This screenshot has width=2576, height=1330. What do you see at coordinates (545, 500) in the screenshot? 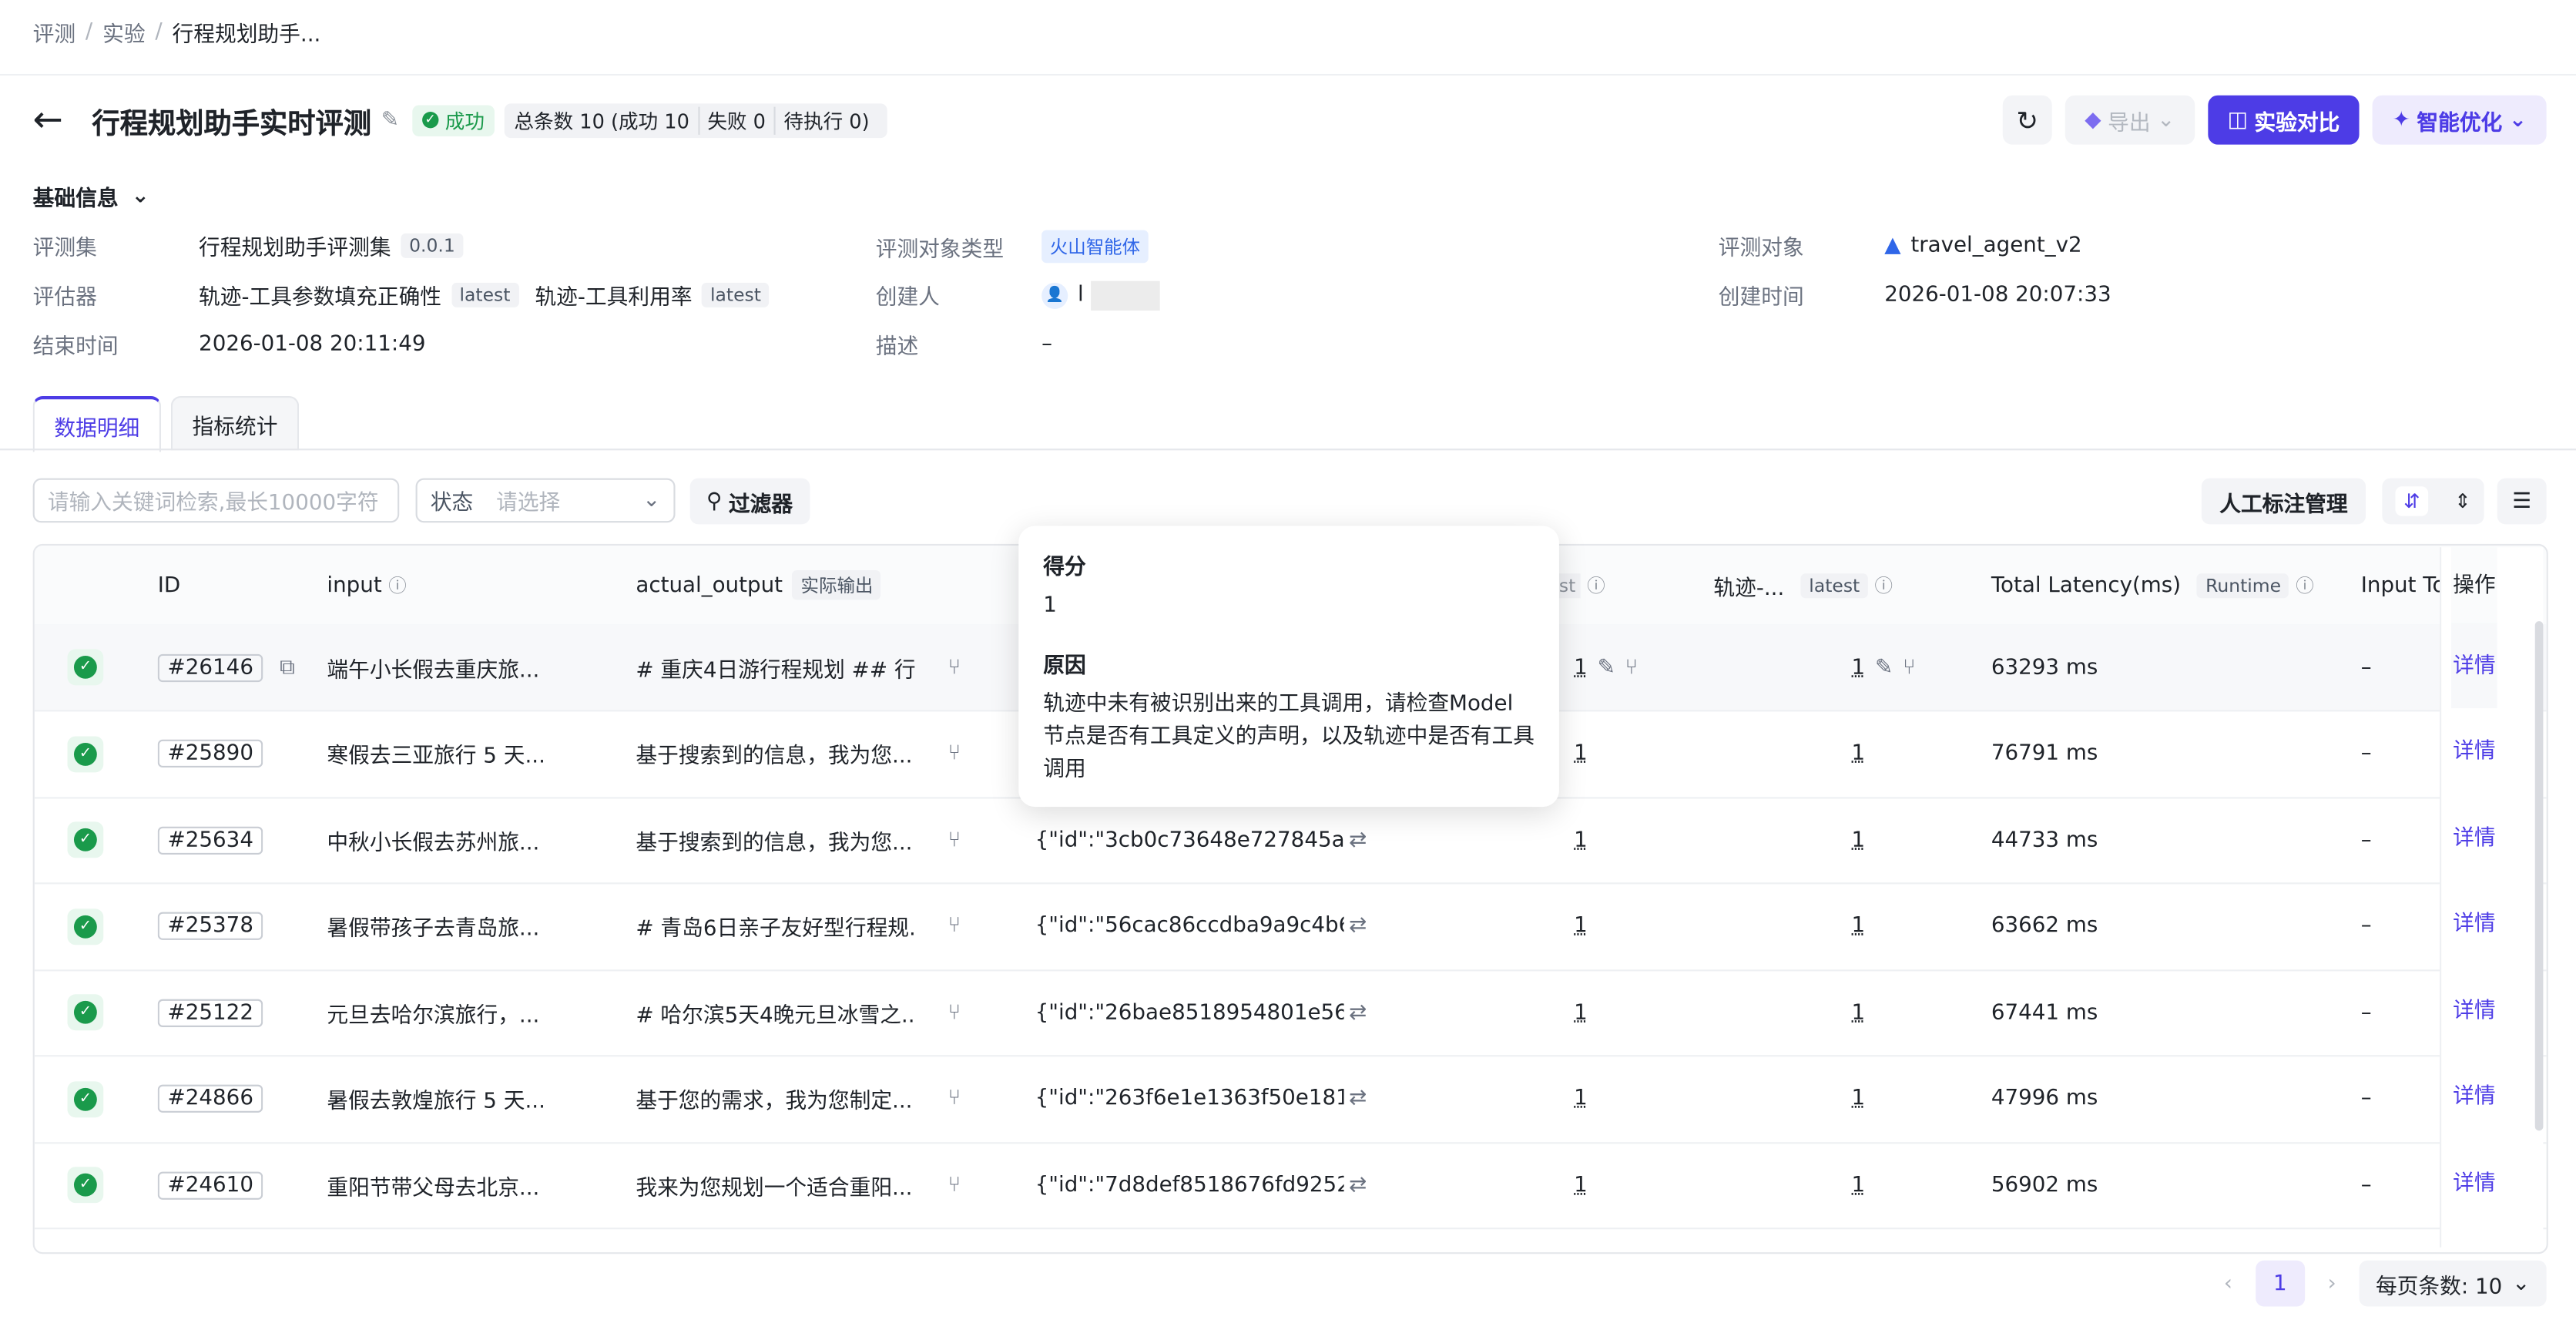
I see `status-select: 状态 请选择 ⌄` at bounding box center [545, 500].